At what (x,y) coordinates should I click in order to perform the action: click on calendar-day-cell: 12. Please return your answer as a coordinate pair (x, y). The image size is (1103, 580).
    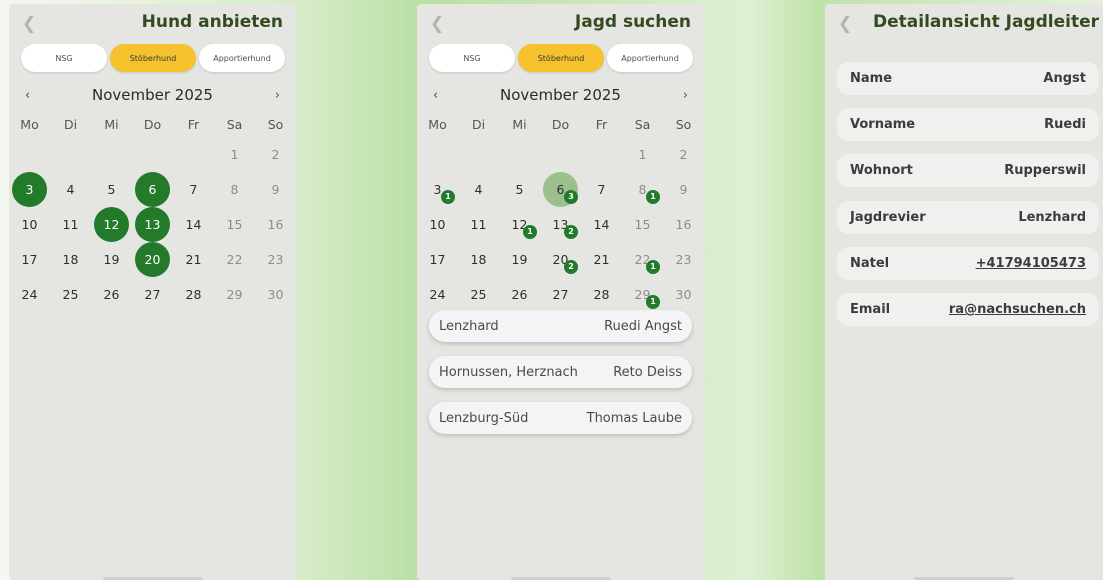
    Looking at the image, I should click on (111, 224).